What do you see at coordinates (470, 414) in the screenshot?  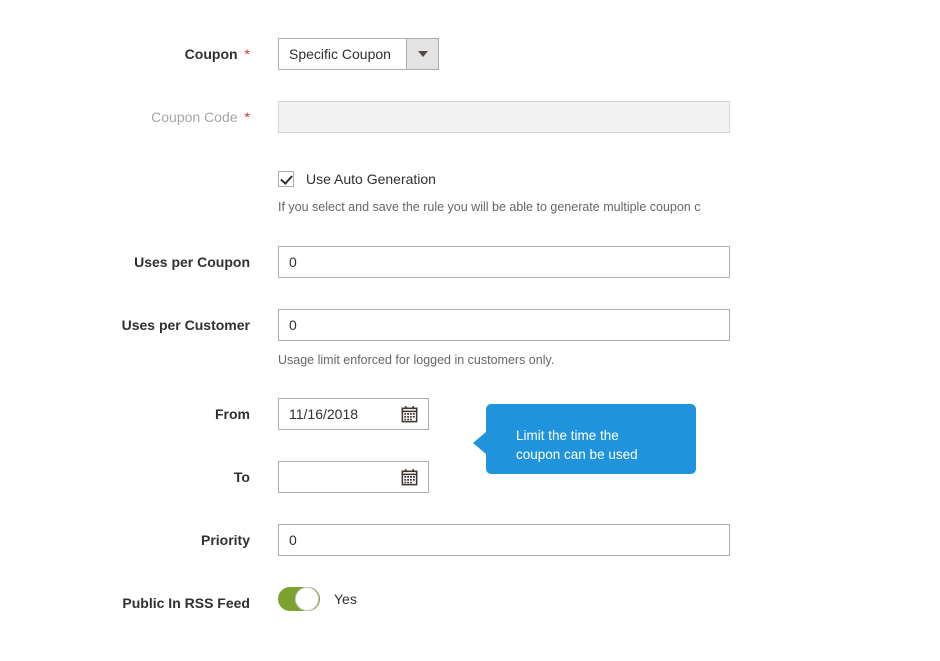 I see `field-row-from: From 11/16/2018` at bounding box center [470, 414].